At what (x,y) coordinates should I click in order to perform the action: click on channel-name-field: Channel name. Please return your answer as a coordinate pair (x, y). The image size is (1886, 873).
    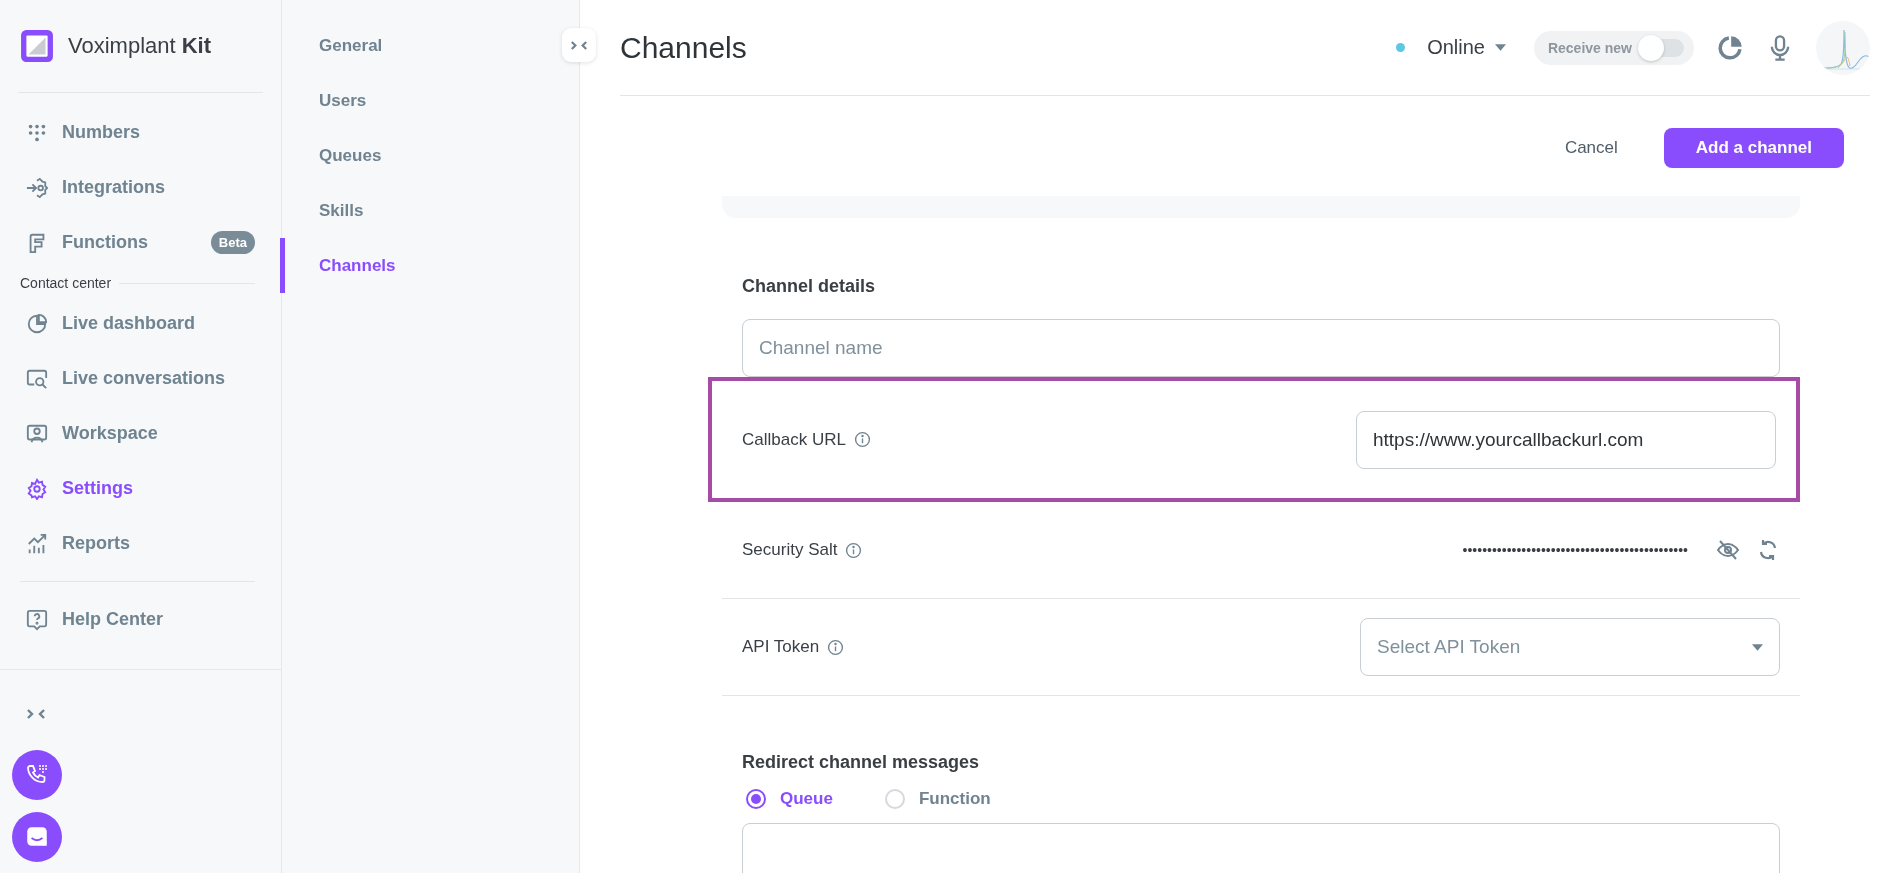
    Looking at the image, I should click on (1261, 348).